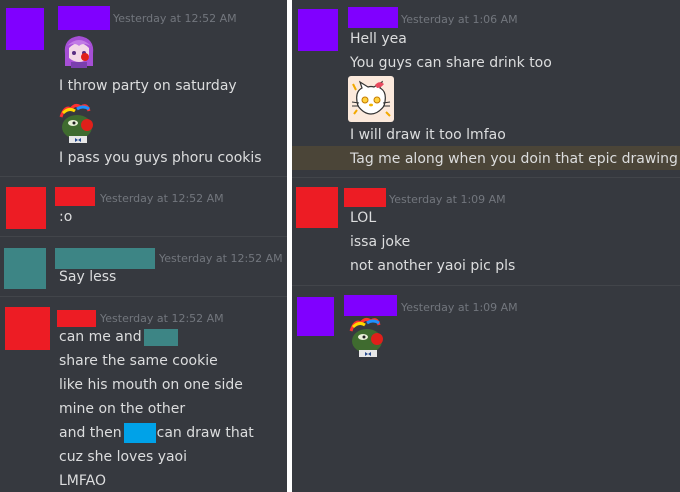 The width and height of the screenshot is (680, 492). I want to click on message-text: mine on the other, so click(122, 409).